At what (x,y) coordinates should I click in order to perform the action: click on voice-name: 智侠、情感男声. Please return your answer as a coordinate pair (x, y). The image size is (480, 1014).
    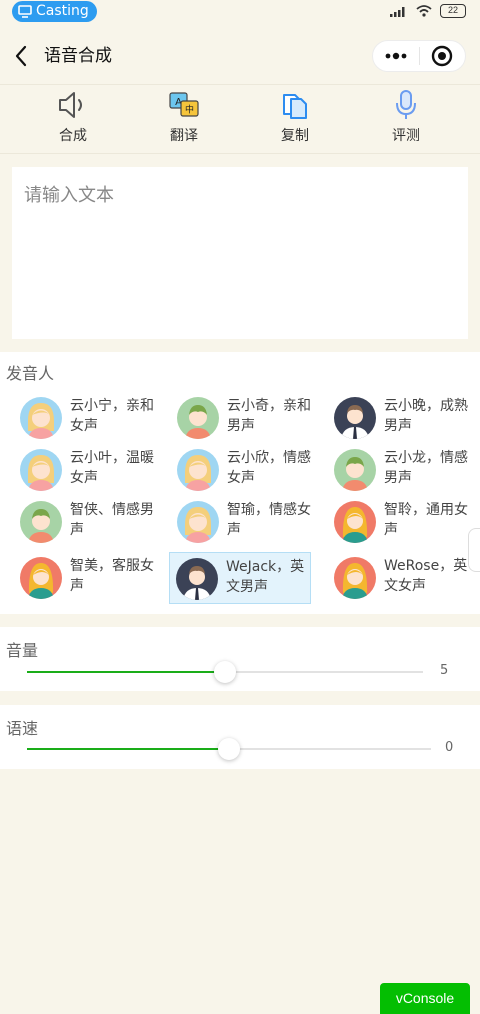
    Looking at the image, I should click on (112, 520).